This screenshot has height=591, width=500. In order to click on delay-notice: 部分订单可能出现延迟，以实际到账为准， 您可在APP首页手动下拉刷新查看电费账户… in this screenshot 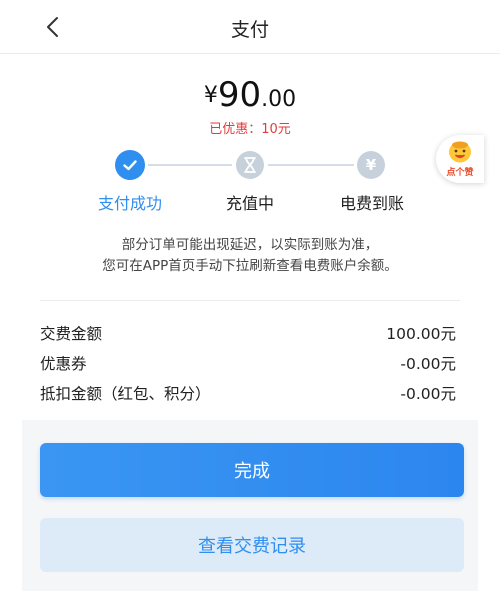, I will do `click(250, 256)`.